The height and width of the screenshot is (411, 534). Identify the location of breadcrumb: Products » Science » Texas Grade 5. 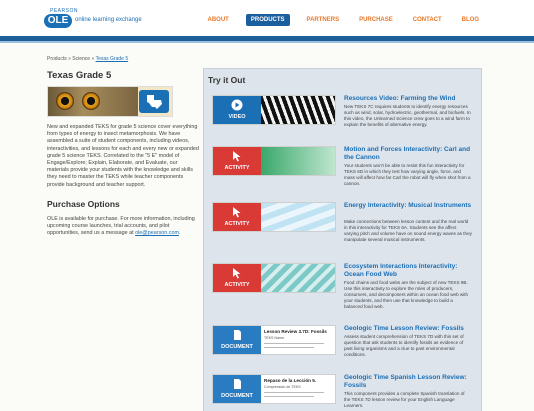
(87, 59).